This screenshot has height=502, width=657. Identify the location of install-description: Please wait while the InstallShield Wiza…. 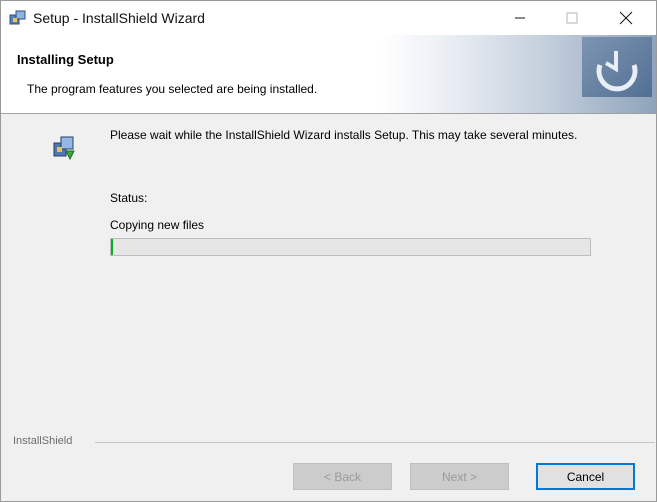
(344, 135).